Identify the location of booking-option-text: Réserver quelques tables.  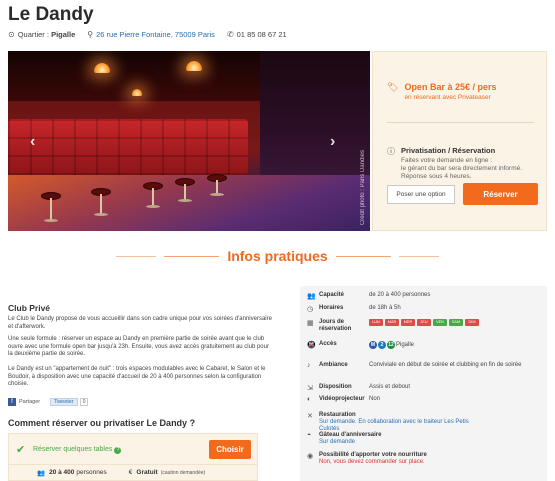
(73, 449).